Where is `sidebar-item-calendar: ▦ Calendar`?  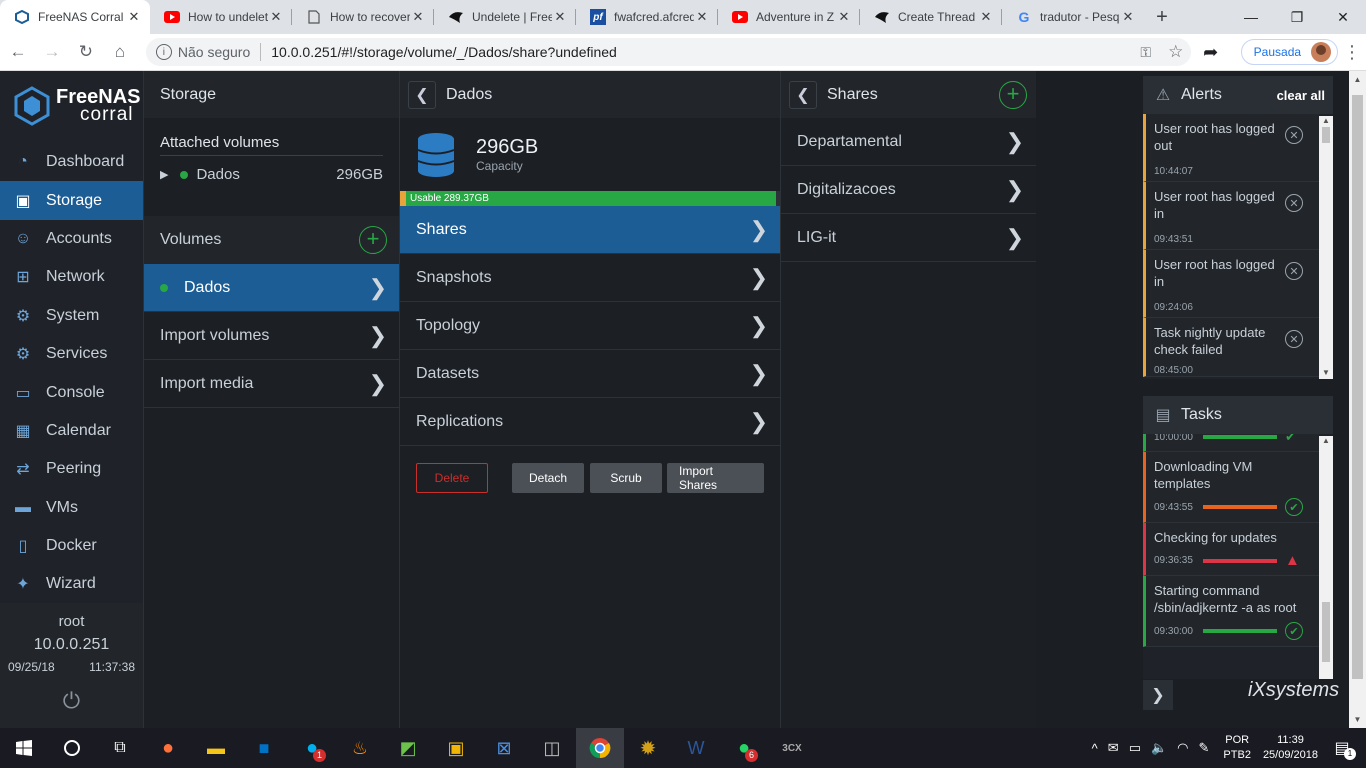 sidebar-item-calendar: ▦ Calendar is located at coordinates (71, 431).